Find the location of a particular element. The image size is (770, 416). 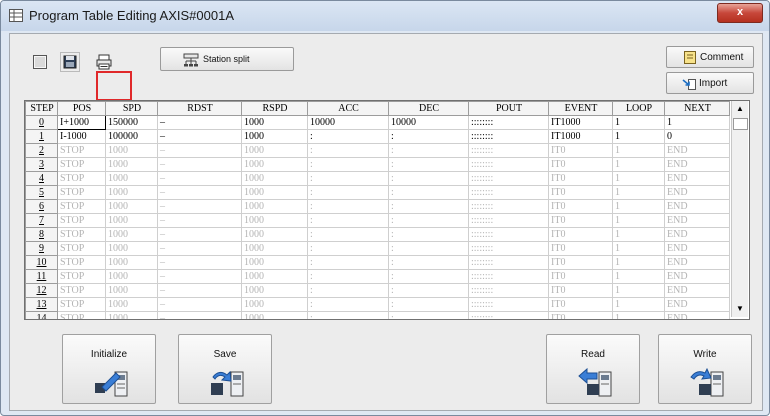

column-header: RSPD is located at coordinates (274, 108).